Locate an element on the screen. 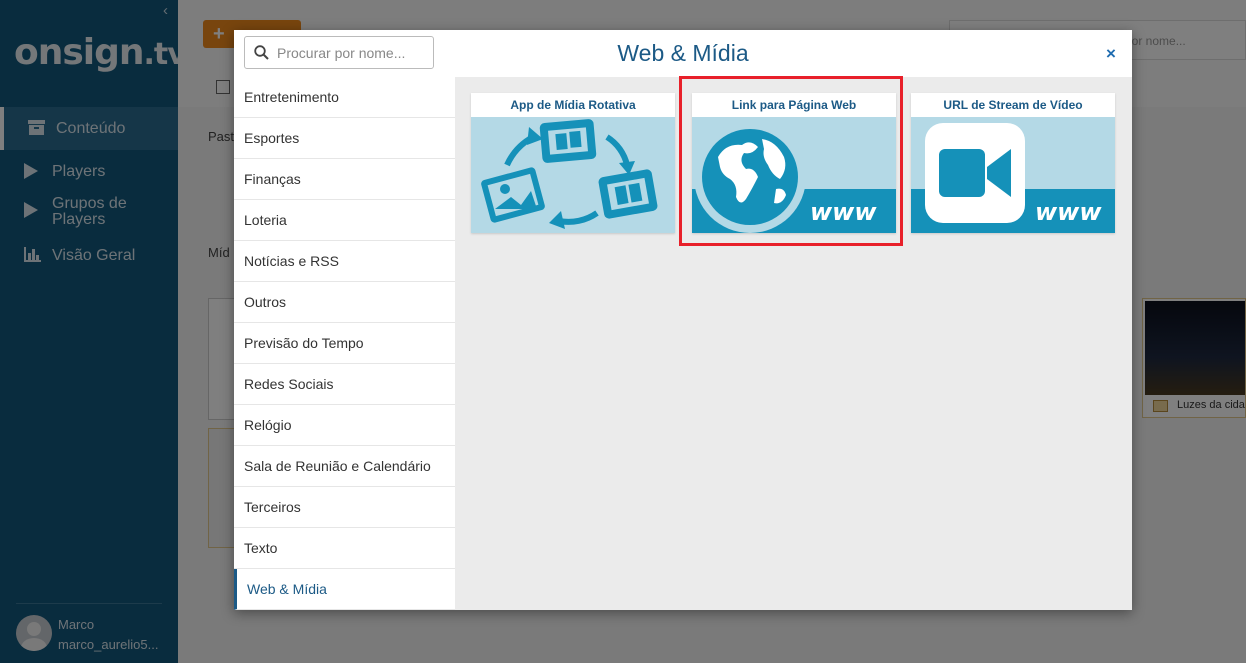  category-item: Sala de Reunião e Calendário is located at coordinates (344, 466).